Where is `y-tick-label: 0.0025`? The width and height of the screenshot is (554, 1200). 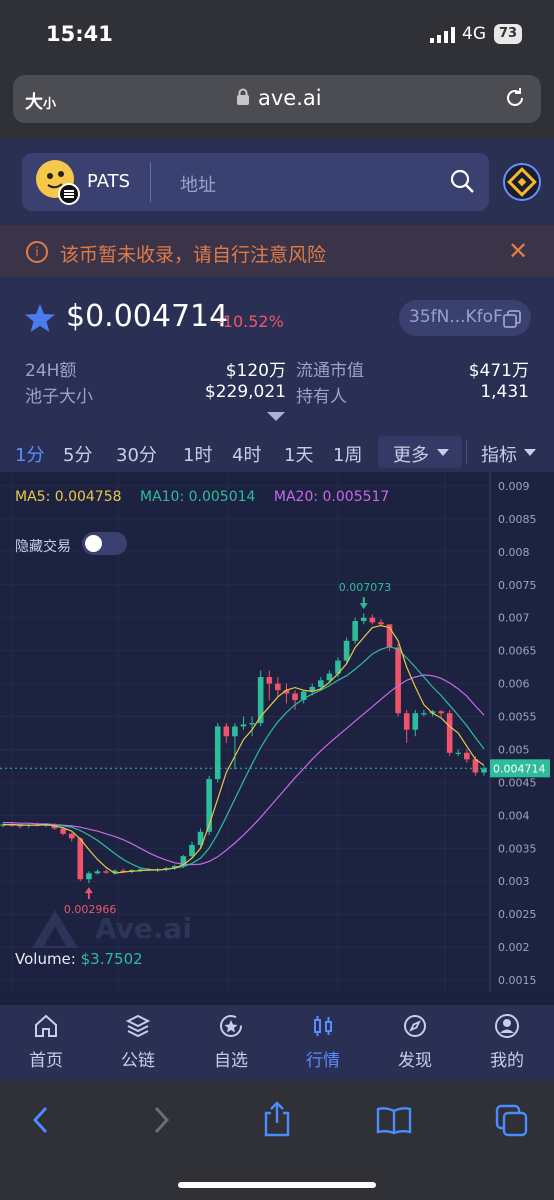 y-tick-label: 0.0025 is located at coordinates (517, 914).